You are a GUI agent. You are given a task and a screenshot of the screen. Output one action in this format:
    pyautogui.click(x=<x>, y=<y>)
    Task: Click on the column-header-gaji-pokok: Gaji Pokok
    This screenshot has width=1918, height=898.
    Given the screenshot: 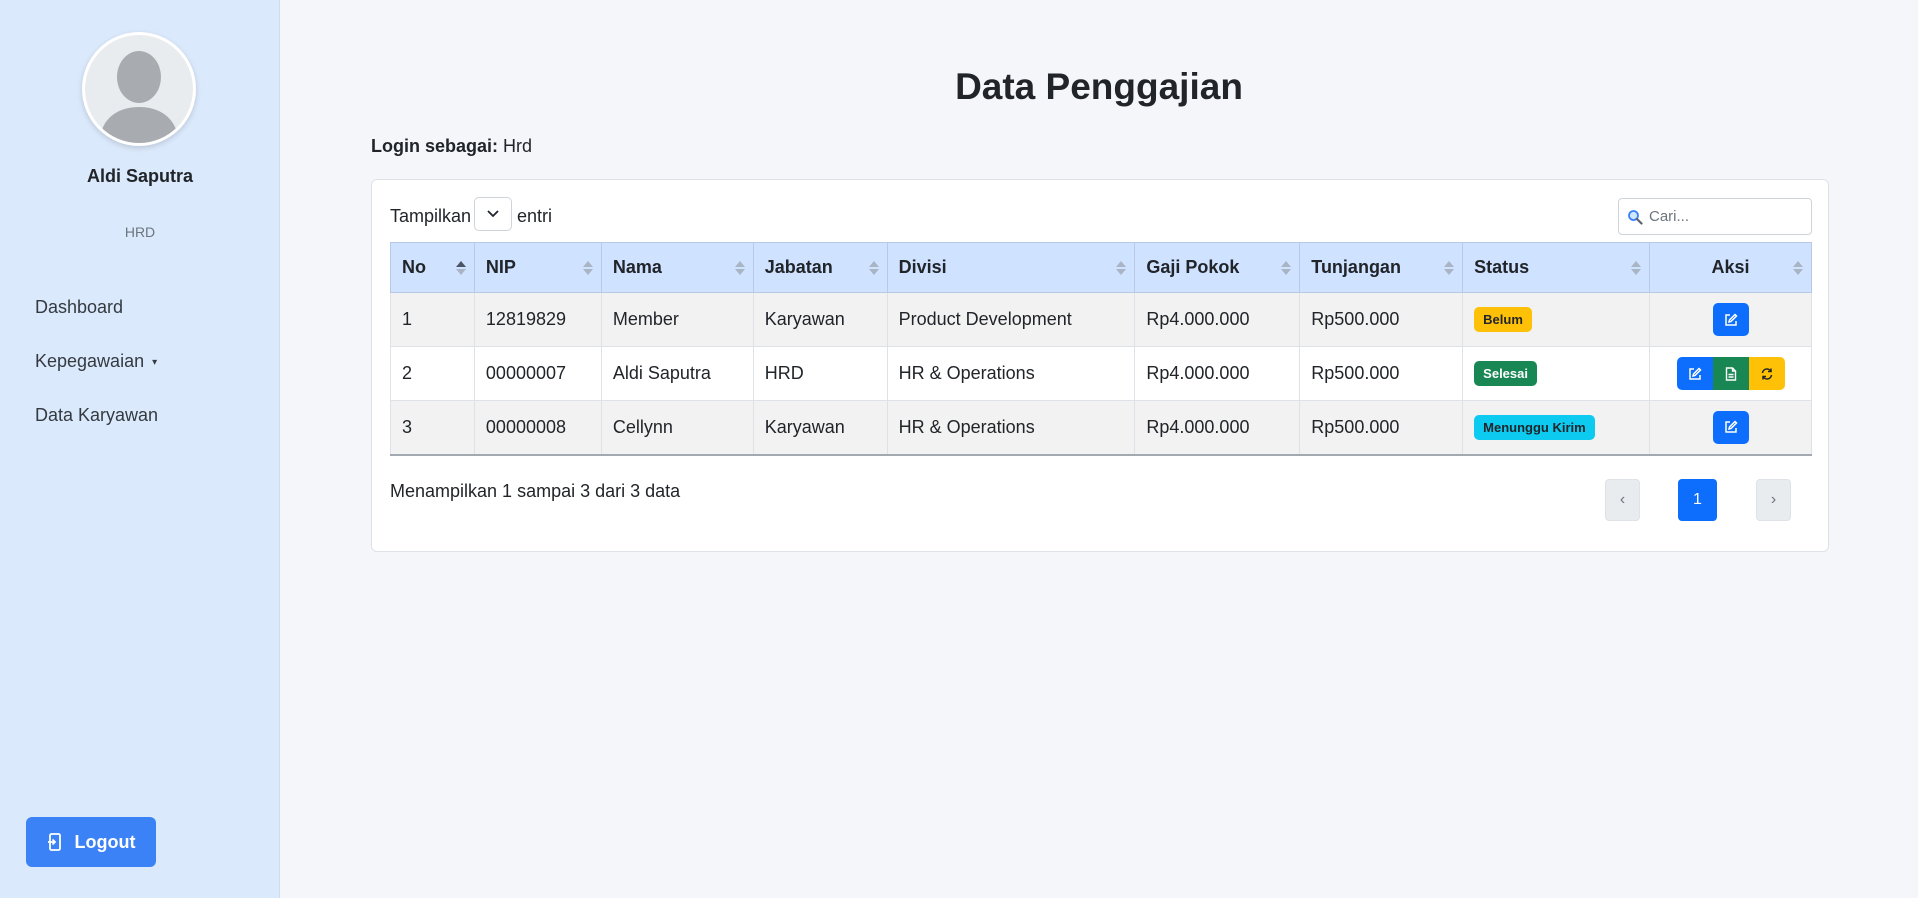 What is the action you would take?
    pyautogui.click(x=1217, y=267)
    